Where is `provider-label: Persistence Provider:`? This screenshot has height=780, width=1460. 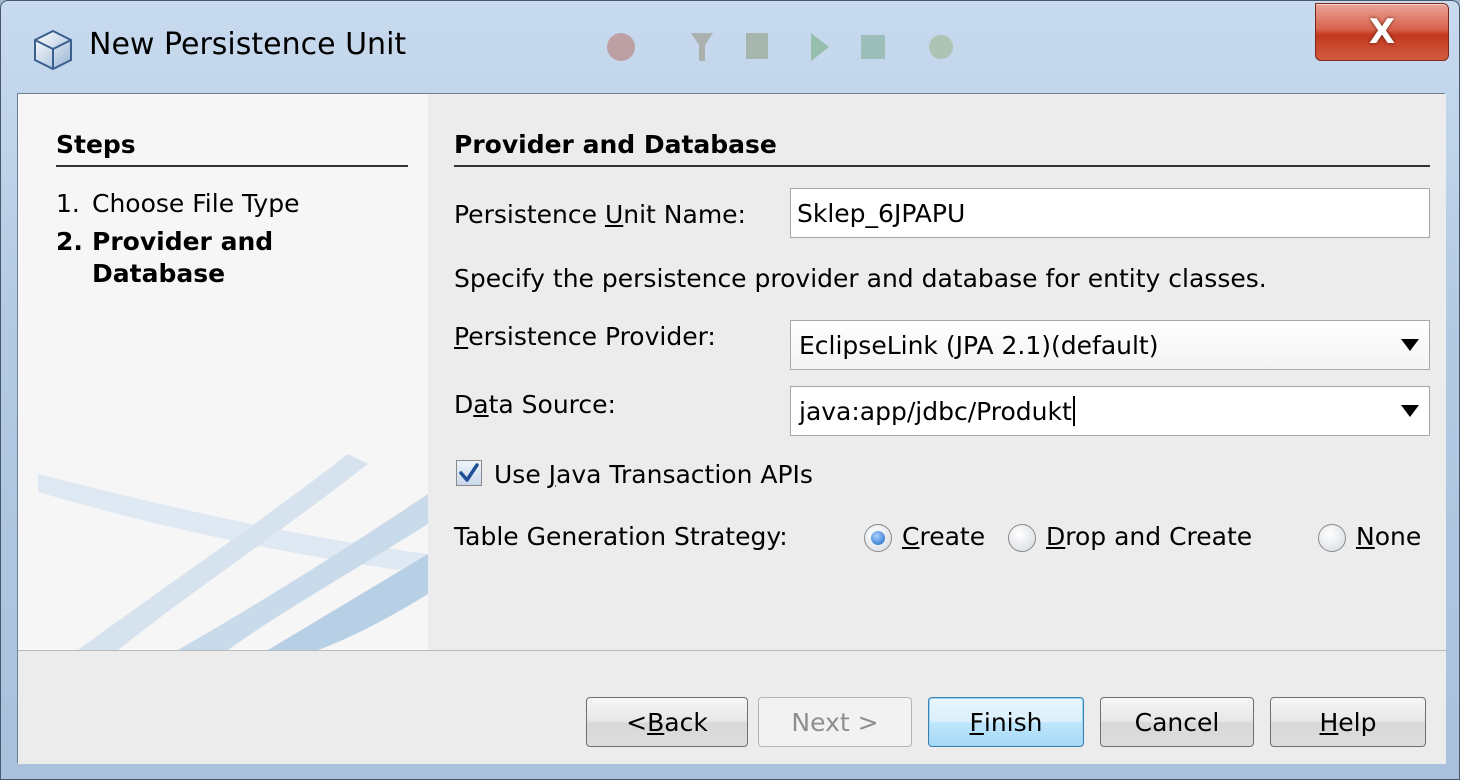
provider-label: Persistence Provider: is located at coordinates (585, 336).